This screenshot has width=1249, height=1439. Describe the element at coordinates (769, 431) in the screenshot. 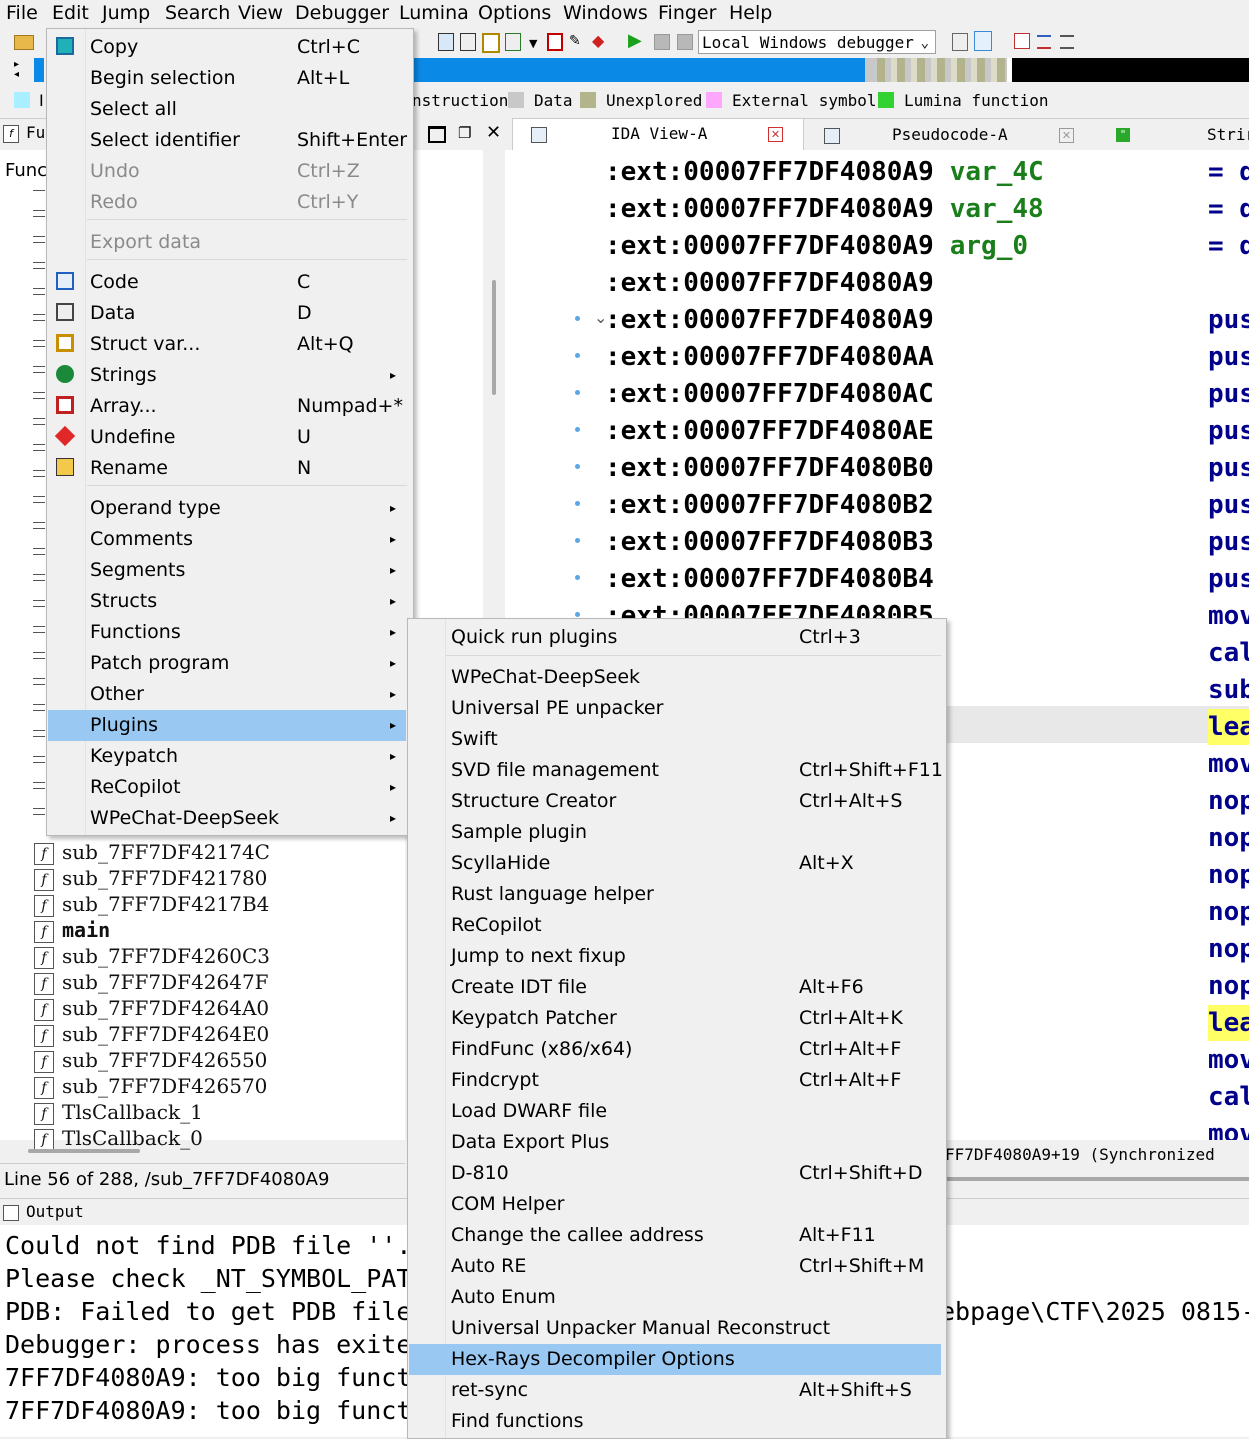

I see `disasm-line: :ext:00007FF7DF4080AE` at that location.